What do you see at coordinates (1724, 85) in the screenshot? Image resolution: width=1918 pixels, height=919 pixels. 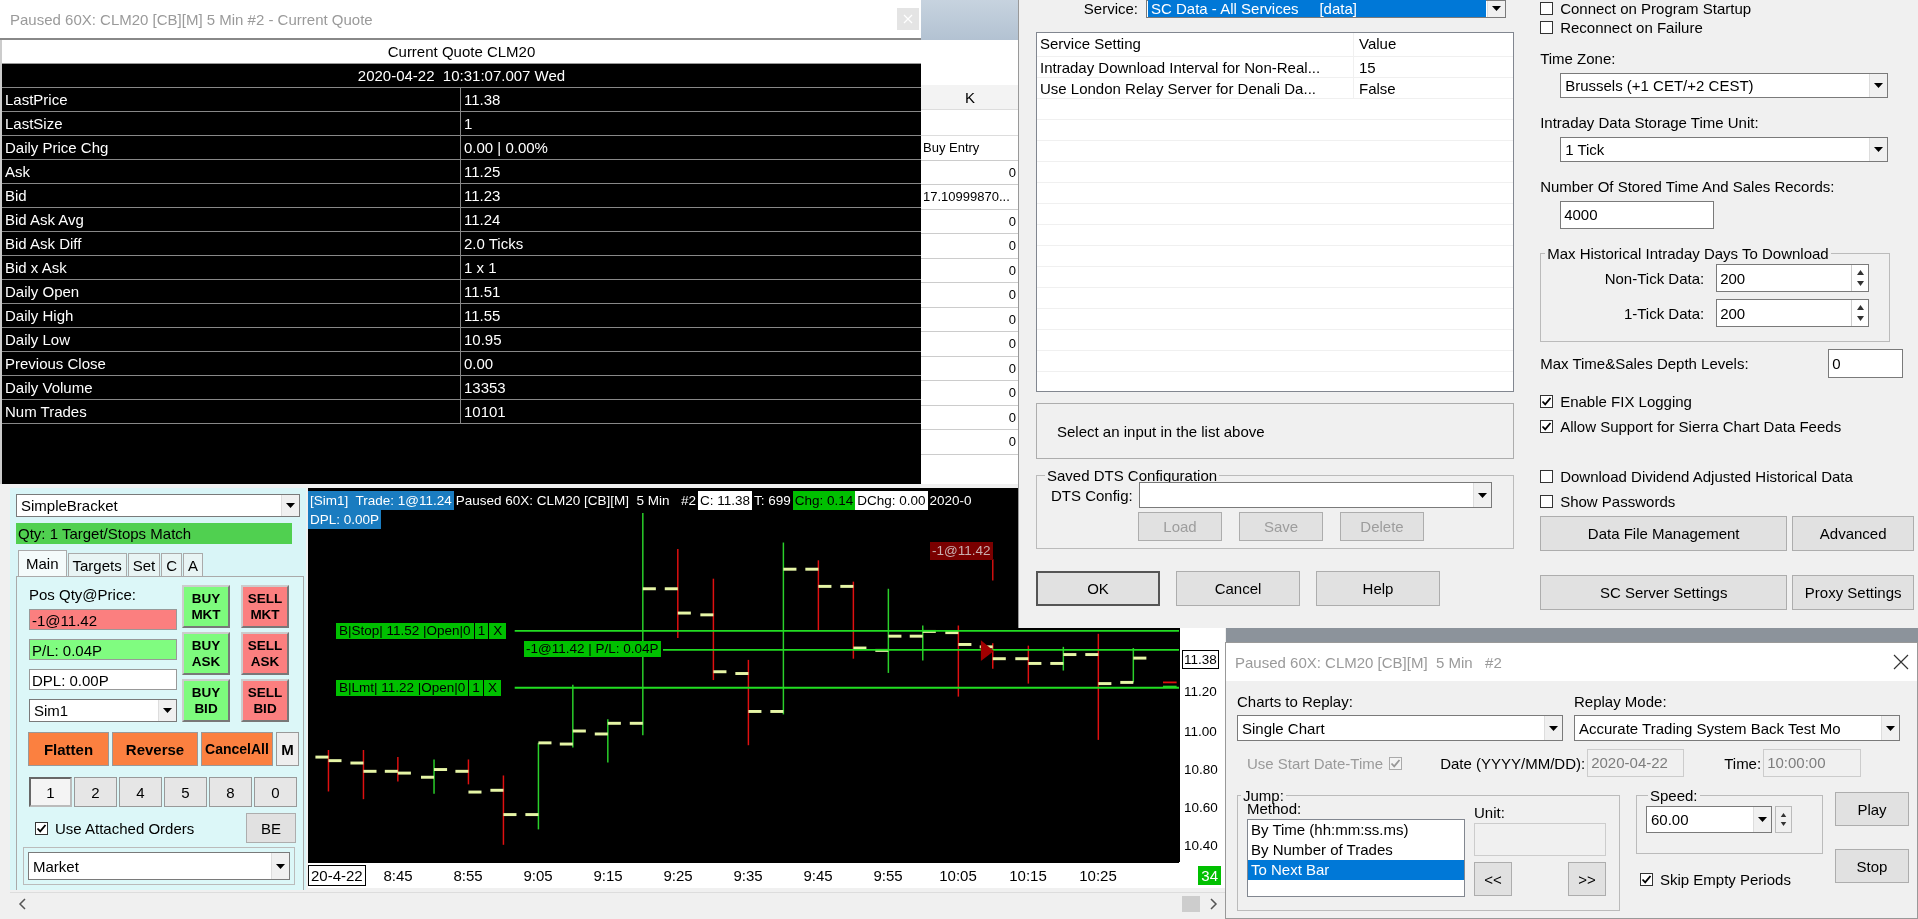 I see `time-zone-dropdown: Brussels (+1 CET/+2 CEST)` at bounding box center [1724, 85].